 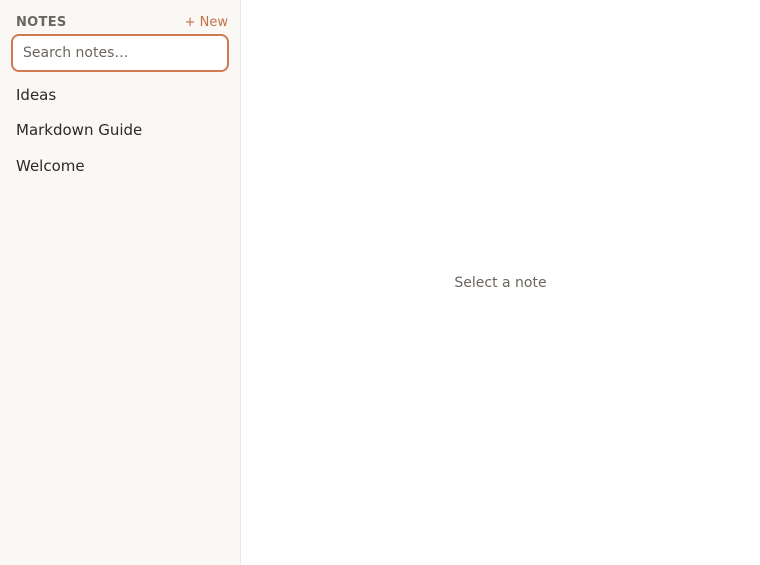 I want to click on empty-state-message: Select a note, so click(x=500, y=282).